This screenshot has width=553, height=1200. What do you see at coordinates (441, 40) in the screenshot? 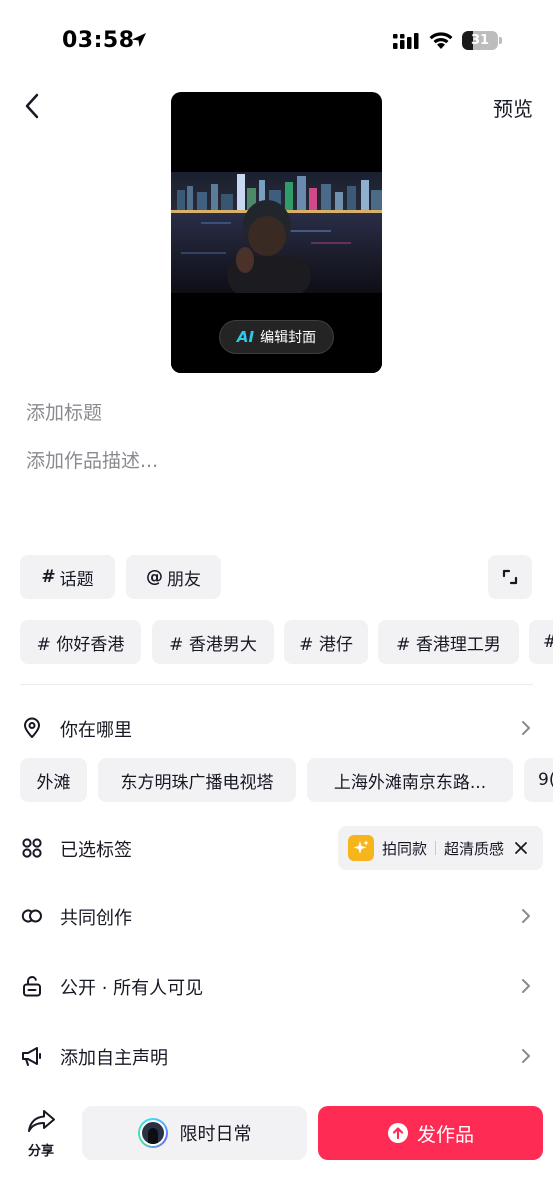
I see `wifi-icon` at bounding box center [441, 40].